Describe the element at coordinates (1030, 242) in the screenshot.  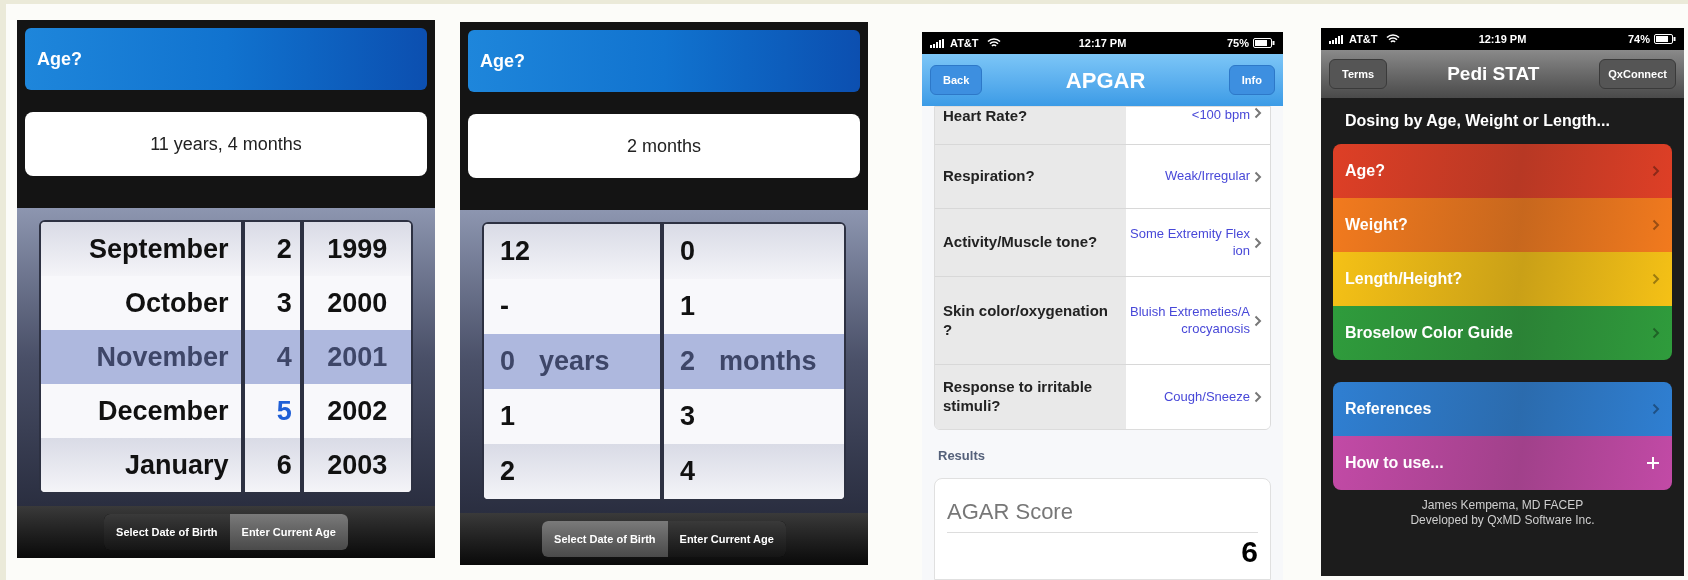
I see `field-label: Activity/Muscle tone?` at that location.